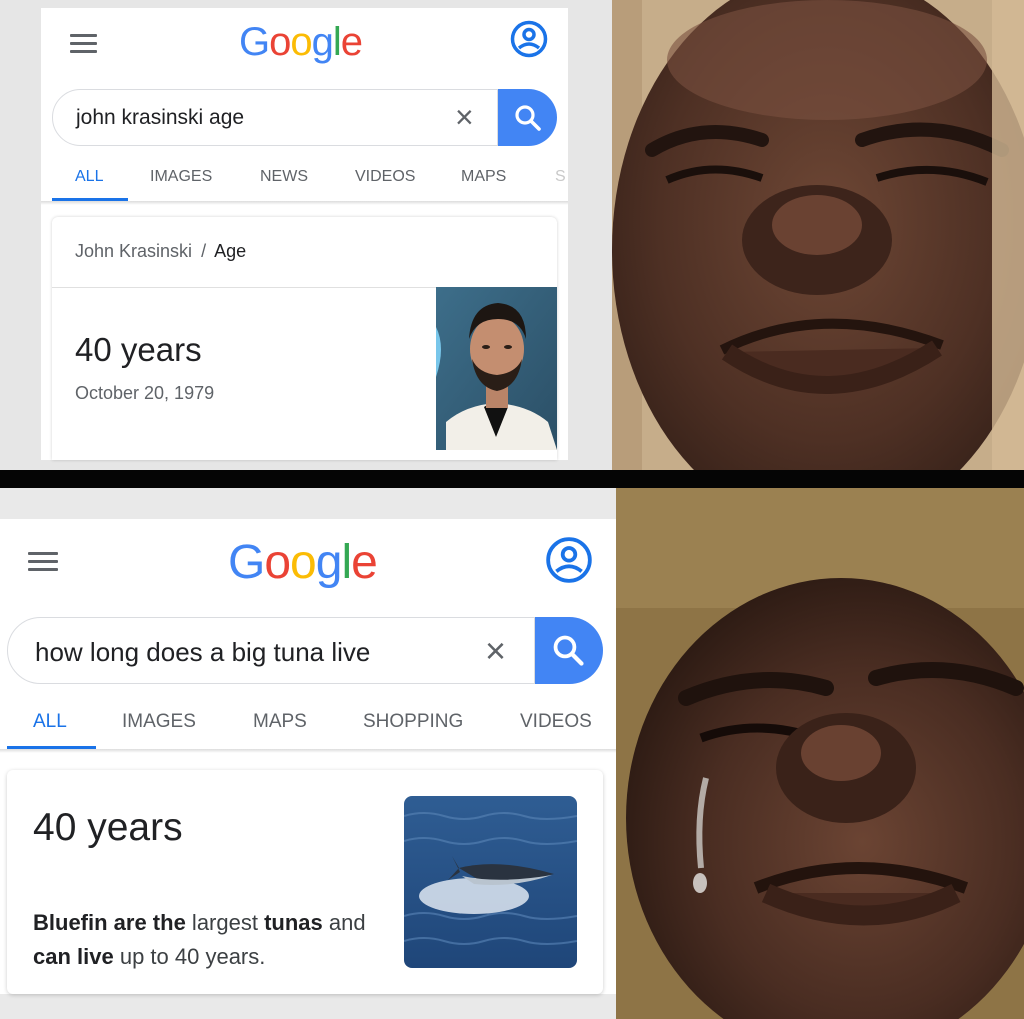 The width and height of the screenshot is (1024, 1019). What do you see at coordinates (413, 722) in the screenshot?
I see `tab-shopping: SHOPPING` at bounding box center [413, 722].